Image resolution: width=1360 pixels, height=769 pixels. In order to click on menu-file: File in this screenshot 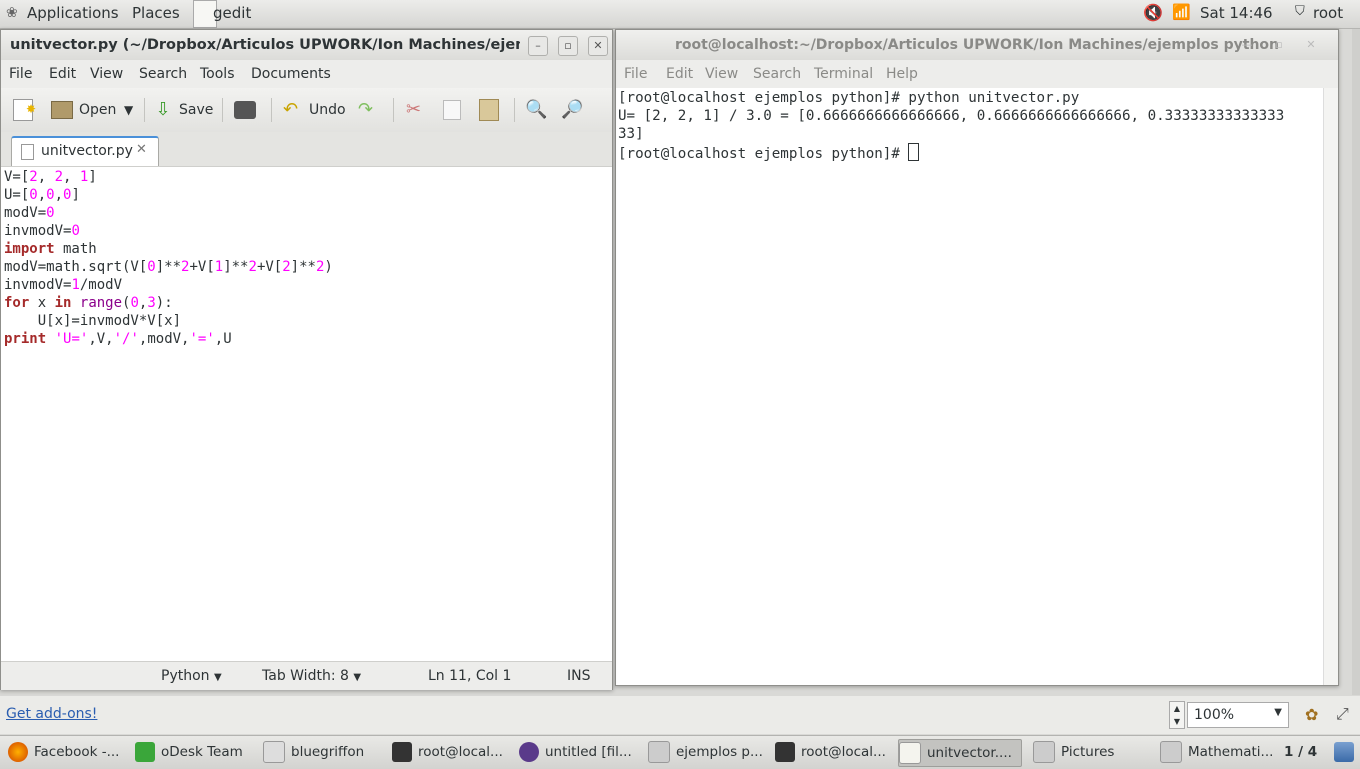, I will do `click(20, 74)`.